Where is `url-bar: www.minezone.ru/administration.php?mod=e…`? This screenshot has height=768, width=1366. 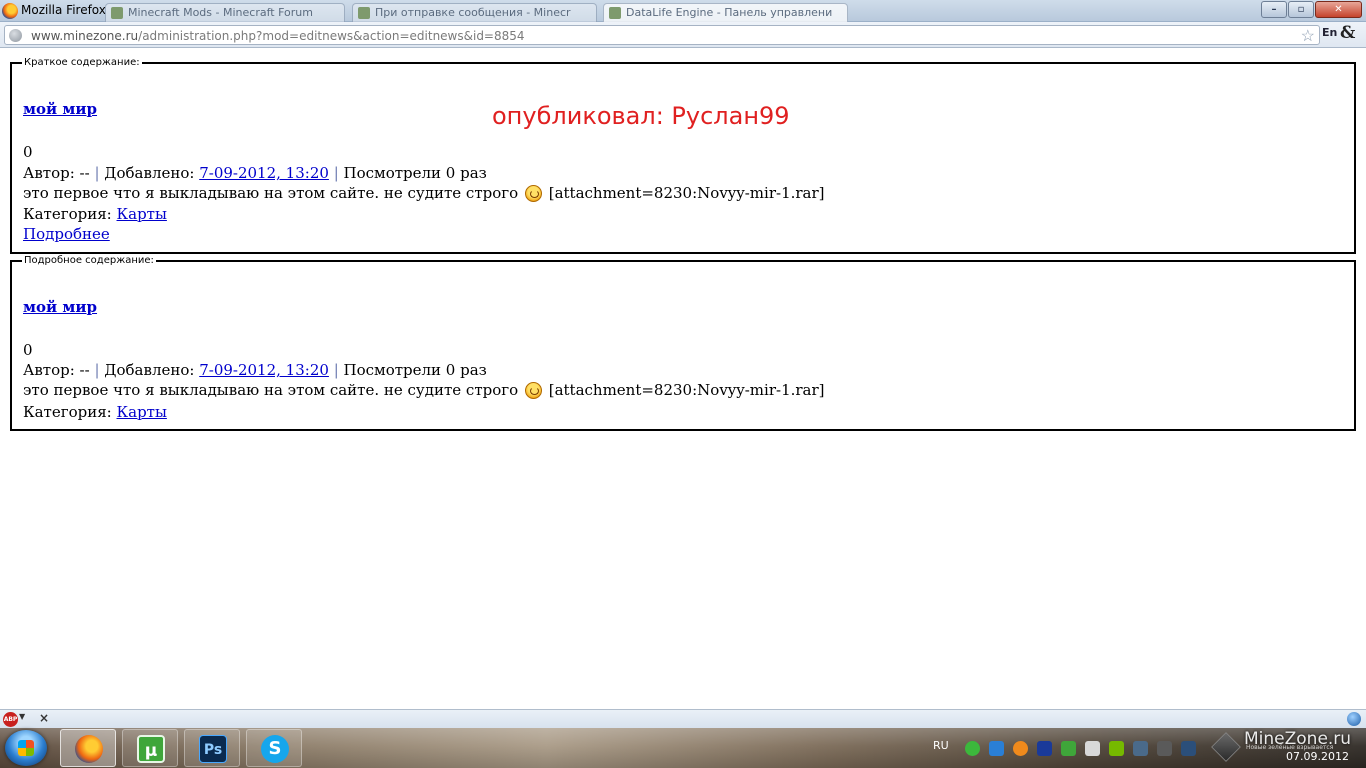 url-bar: www.minezone.ru/administration.php?mod=e… is located at coordinates (662, 35).